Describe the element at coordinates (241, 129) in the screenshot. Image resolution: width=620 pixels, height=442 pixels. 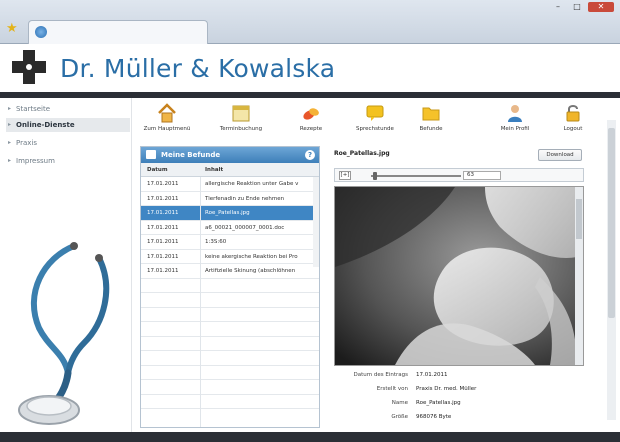
I see `tool-terminbuchung-label: Terminbuchung` at that location.